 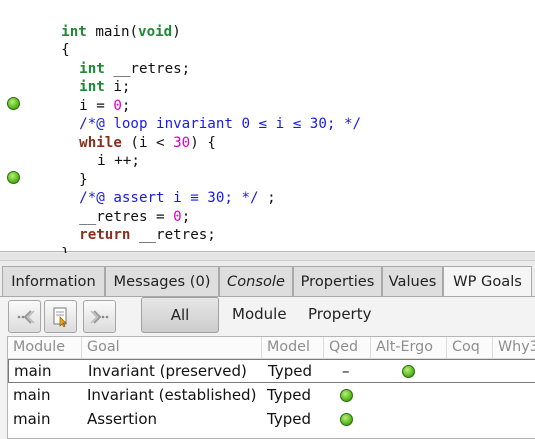 What do you see at coordinates (267, 257) in the screenshot?
I see `pane-splitter` at bounding box center [267, 257].